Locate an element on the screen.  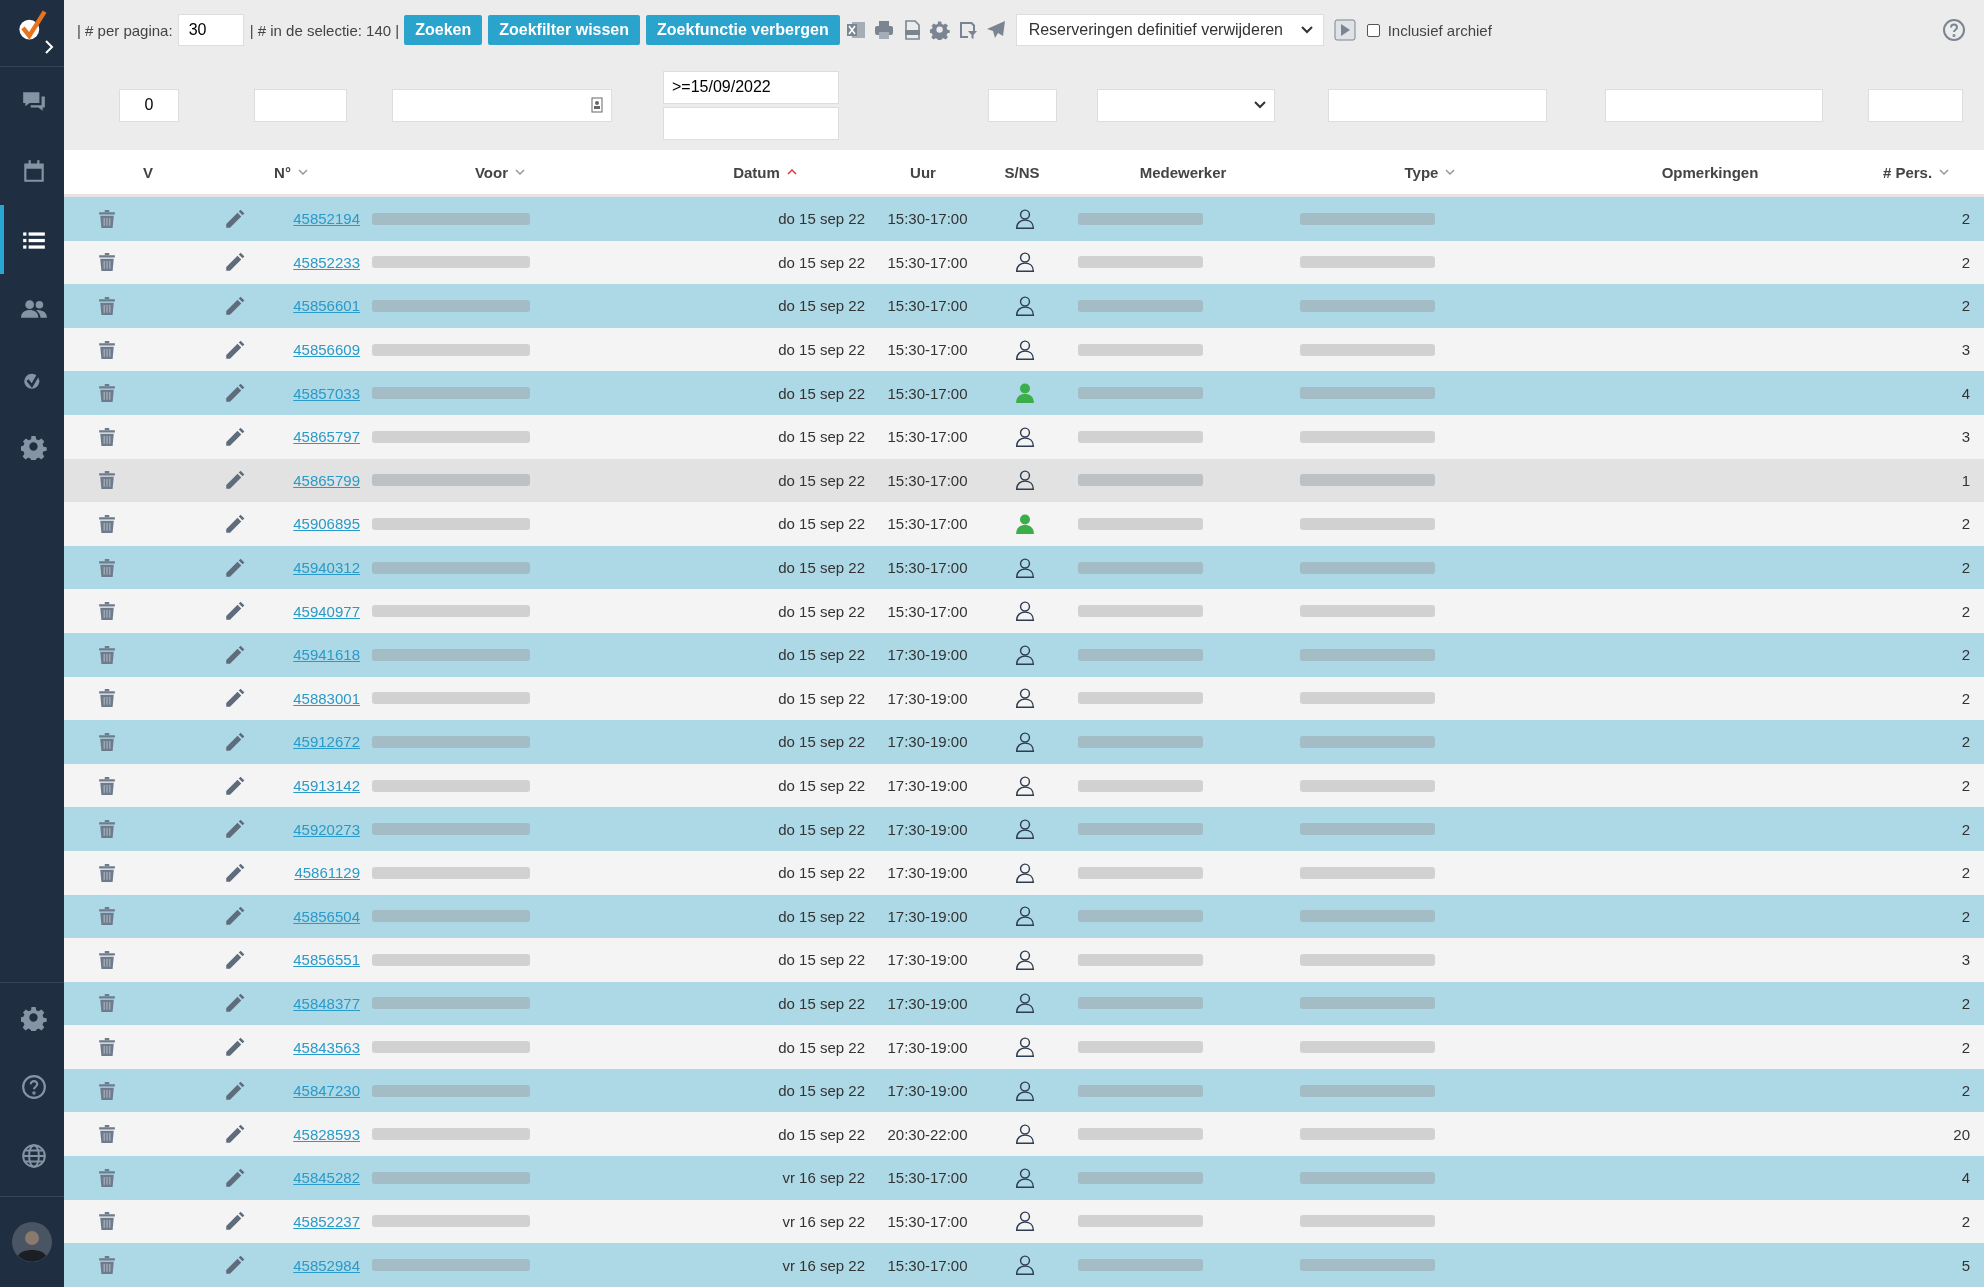
column-header: Datum is located at coordinates (756, 172).